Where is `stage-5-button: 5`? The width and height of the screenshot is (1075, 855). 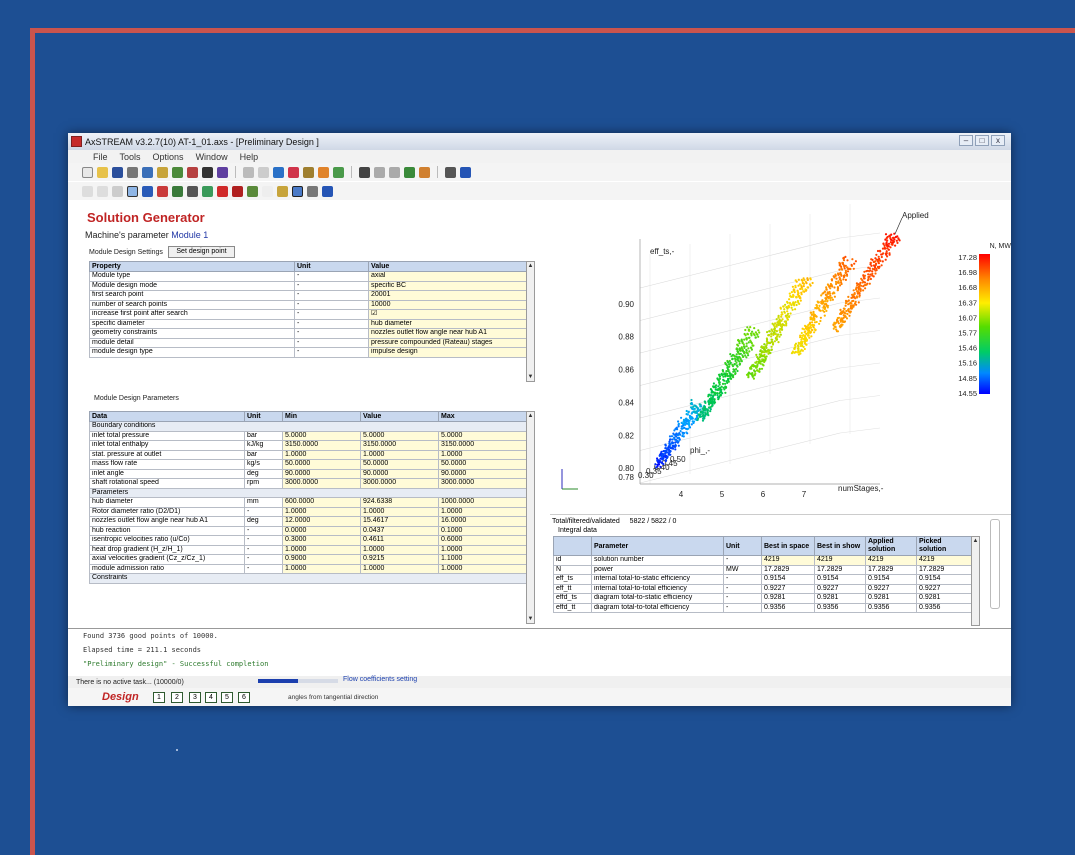 stage-5-button: 5 is located at coordinates (227, 697).